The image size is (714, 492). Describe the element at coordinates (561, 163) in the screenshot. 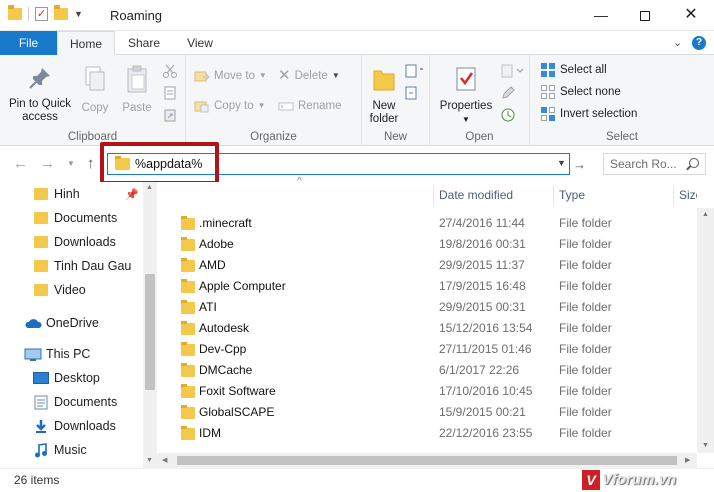

I see `address-history-chevron-icon: ▼` at that location.